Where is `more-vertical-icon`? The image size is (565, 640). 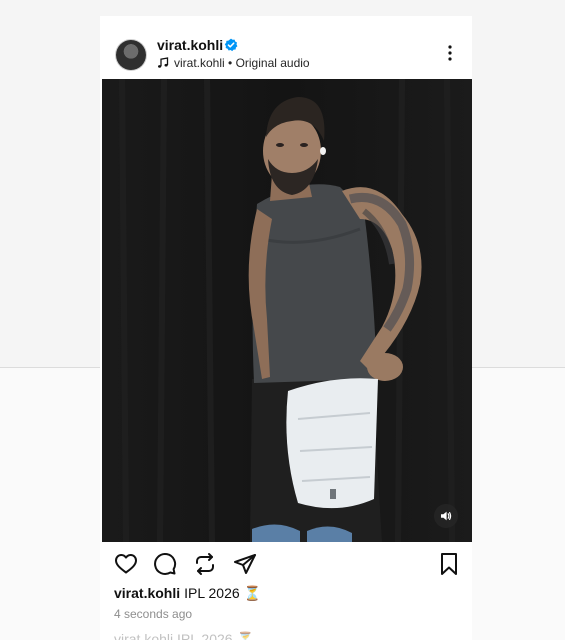 more-vertical-icon is located at coordinates (450, 53).